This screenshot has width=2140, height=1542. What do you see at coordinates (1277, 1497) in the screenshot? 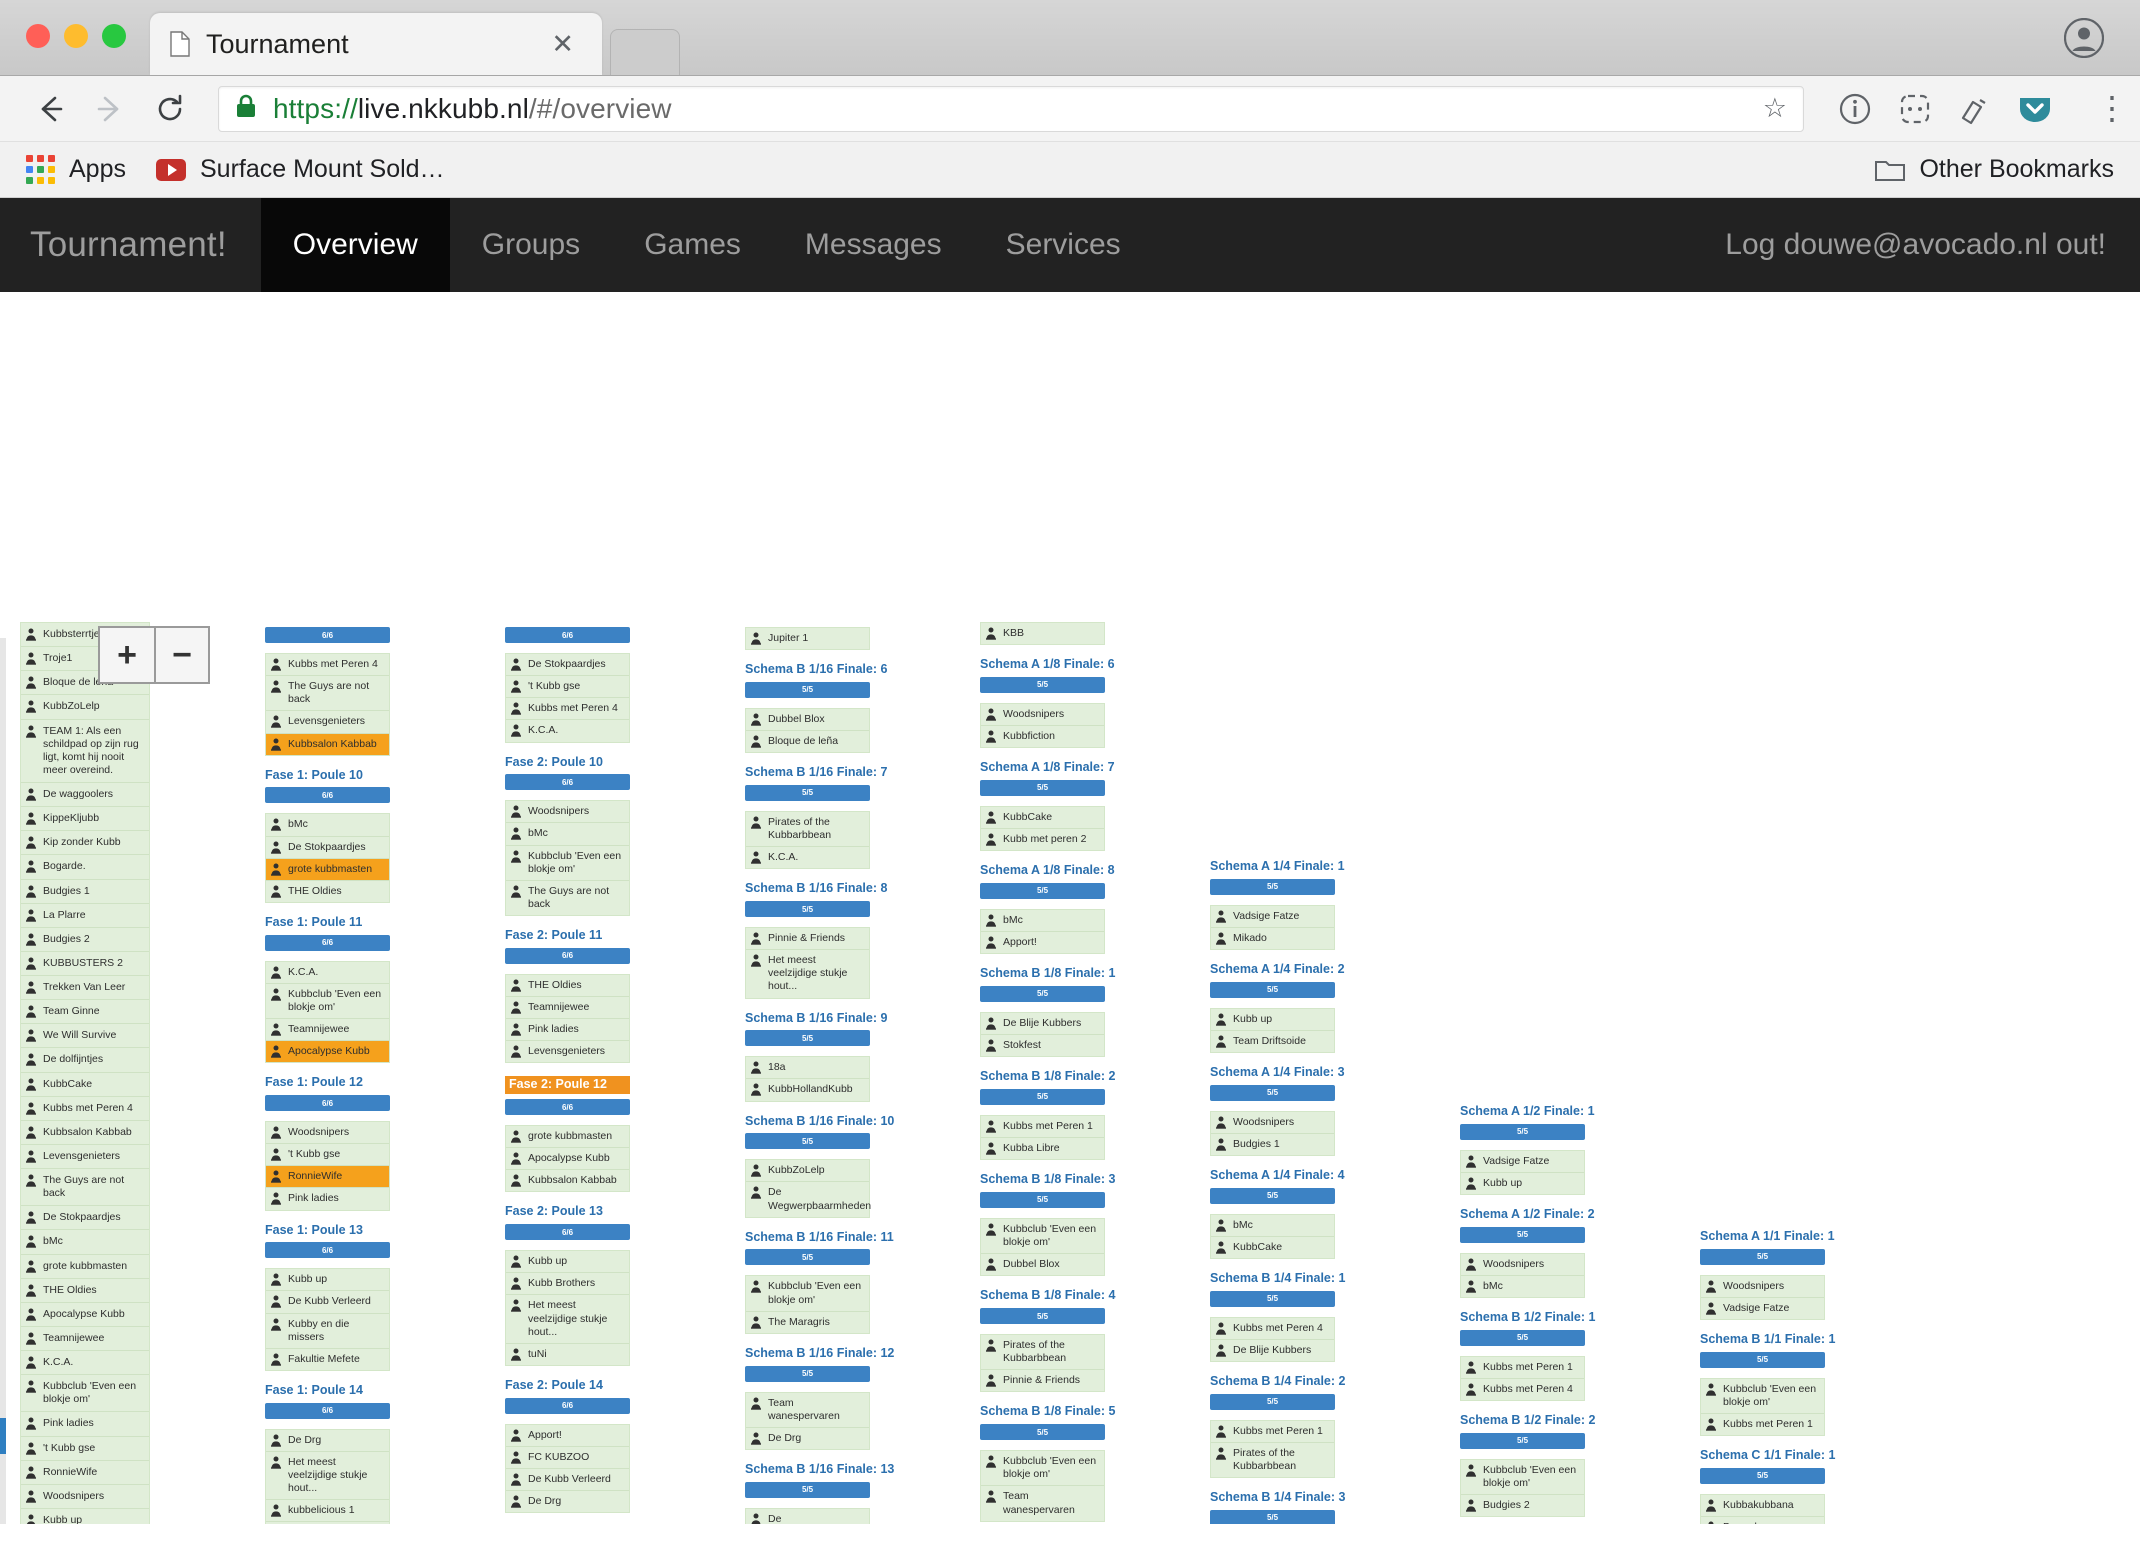
I see `card-title: Schema B 1/4 Finale: 3` at bounding box center [1277, 1497].